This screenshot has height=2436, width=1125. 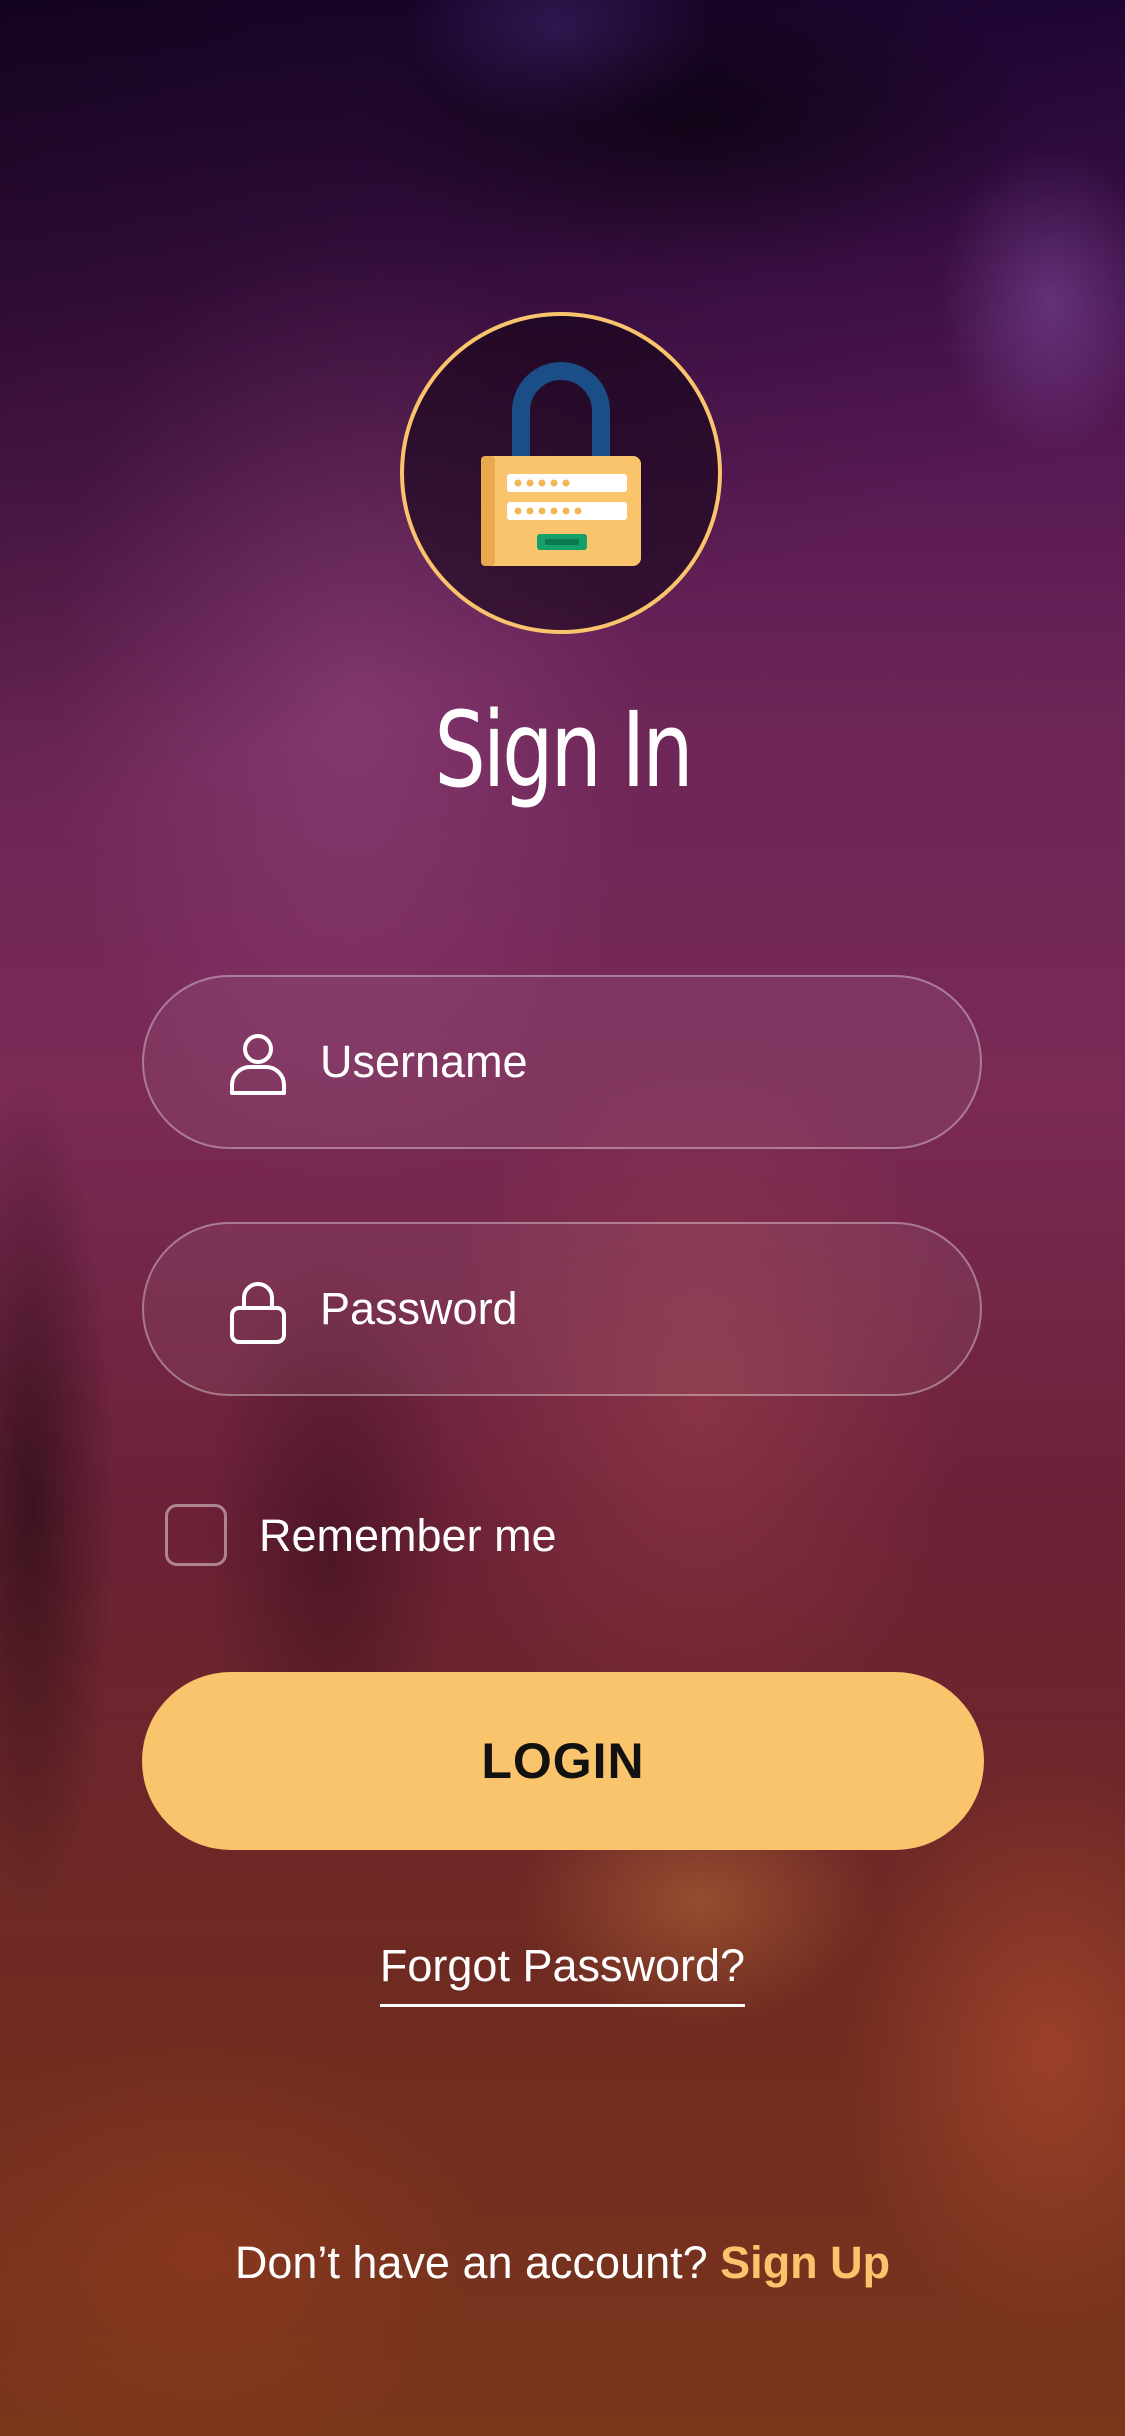 I want to click on remember-me-label: Remember me, so click(x=408, y=1535).